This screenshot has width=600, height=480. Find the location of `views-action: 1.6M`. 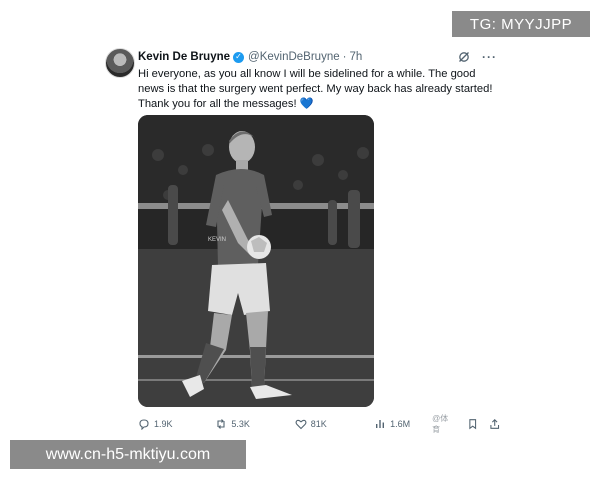

views-action: 1.6M is located at coordinates (403, 424).